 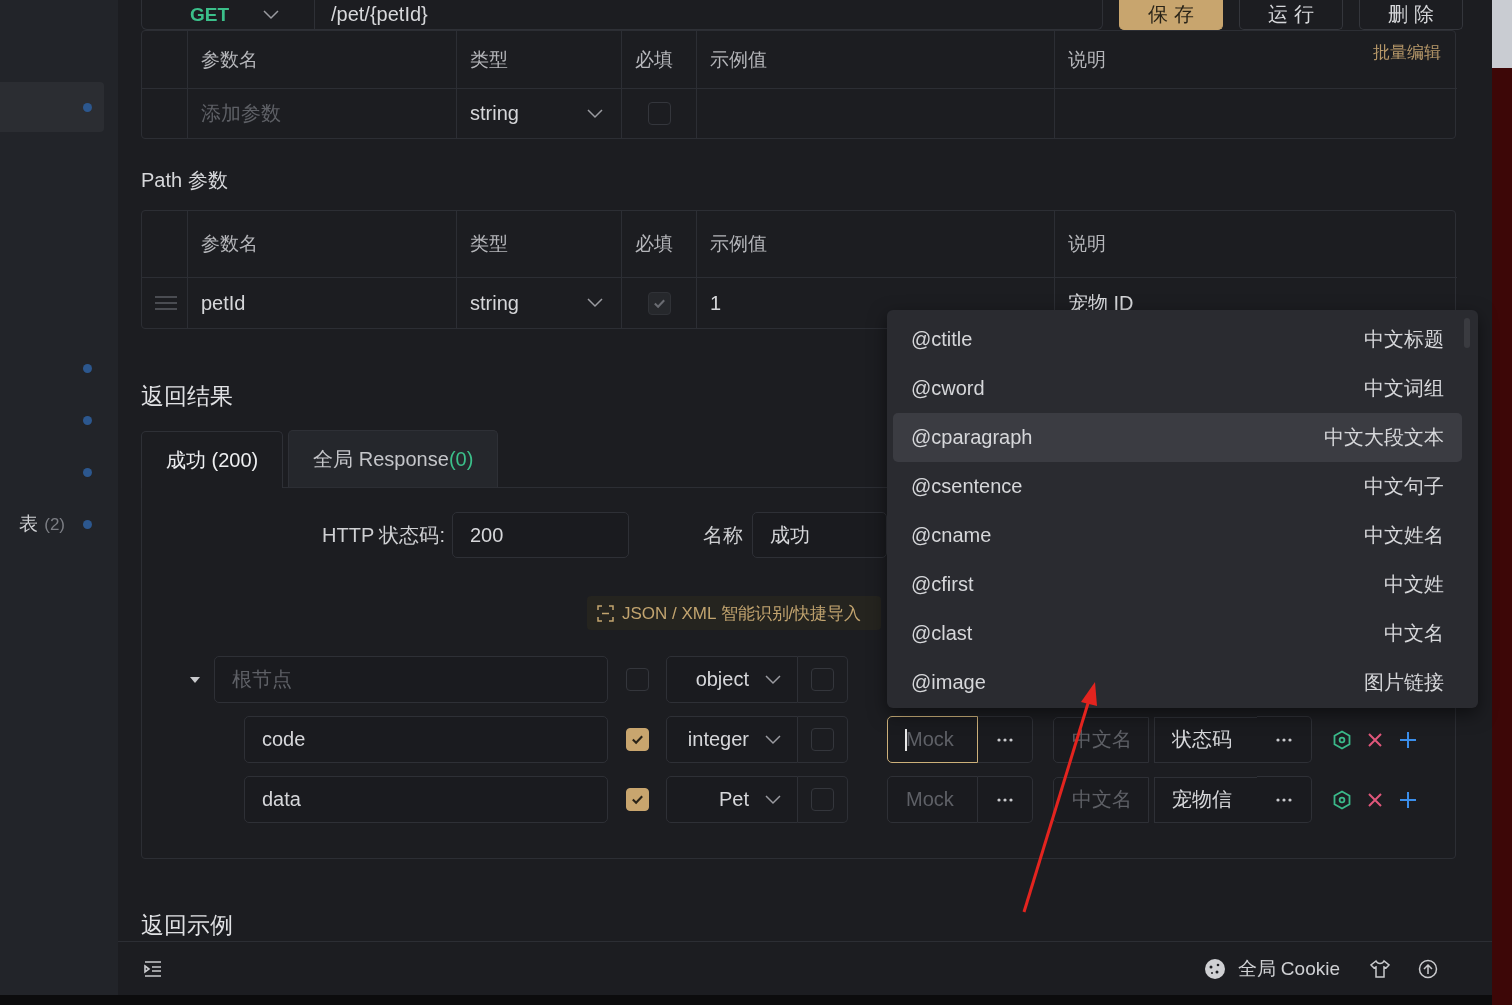 What do you see at coordinates (1502, 34) in the screenshot?
I see `screenshot-edge` at bounding box center [1502, 34].